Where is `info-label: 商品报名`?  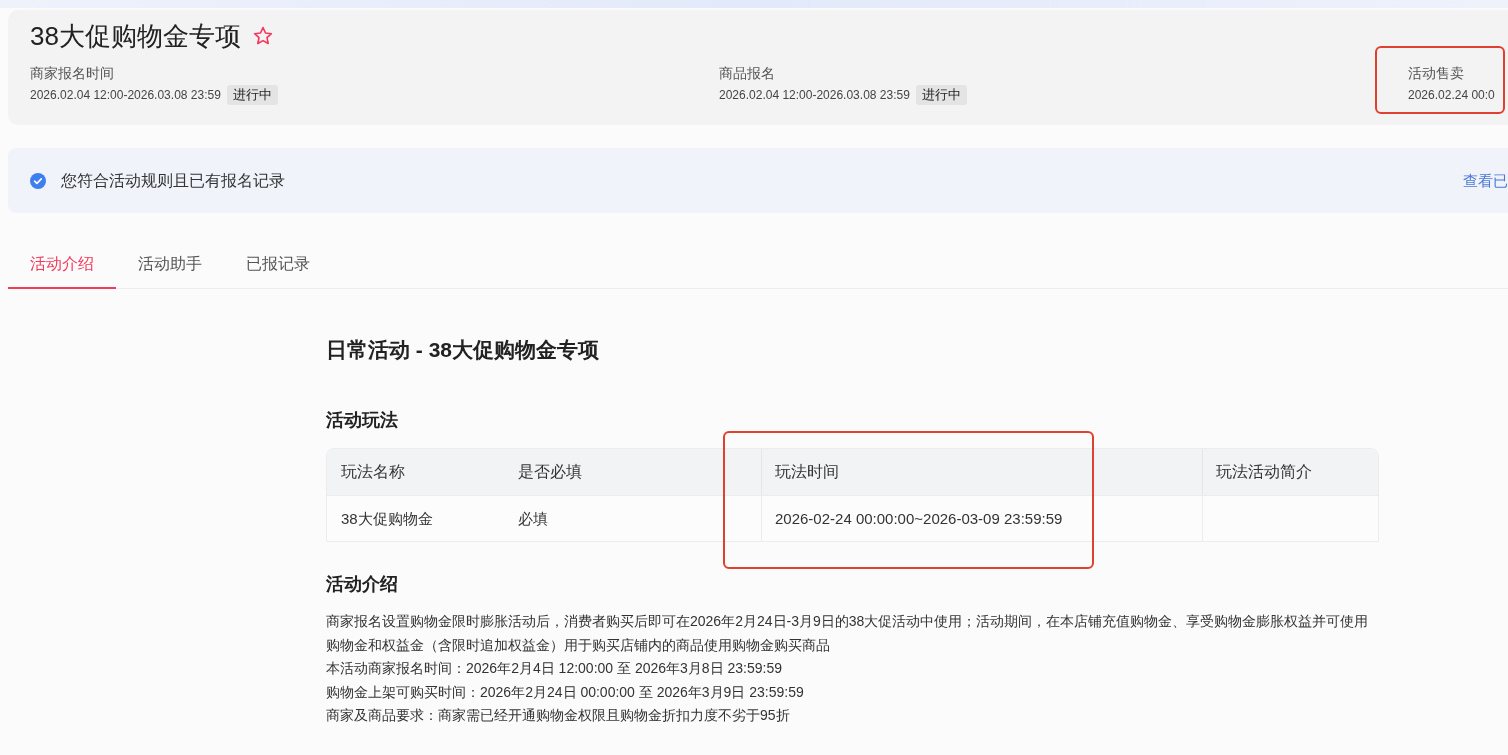 info-label: 商品报名 is located at coordinates (747, 73).